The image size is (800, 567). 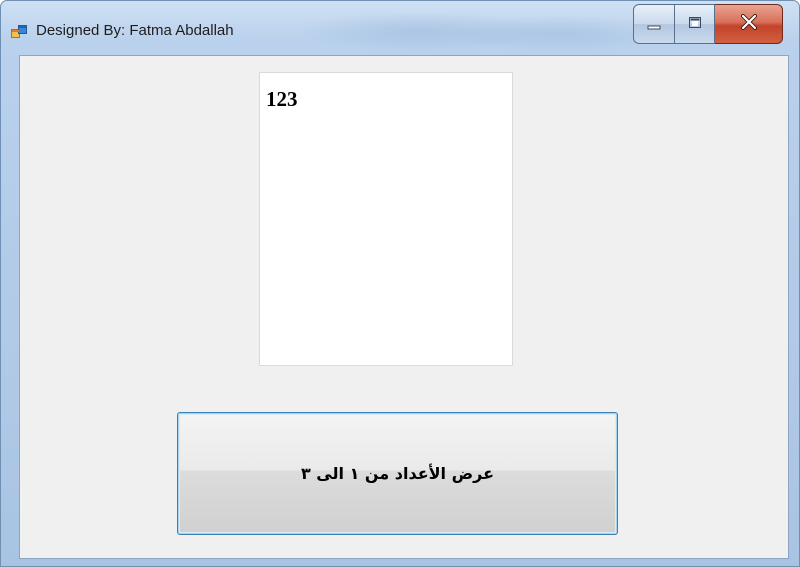 I want to click on window-controls, so click(x=708, y=24).